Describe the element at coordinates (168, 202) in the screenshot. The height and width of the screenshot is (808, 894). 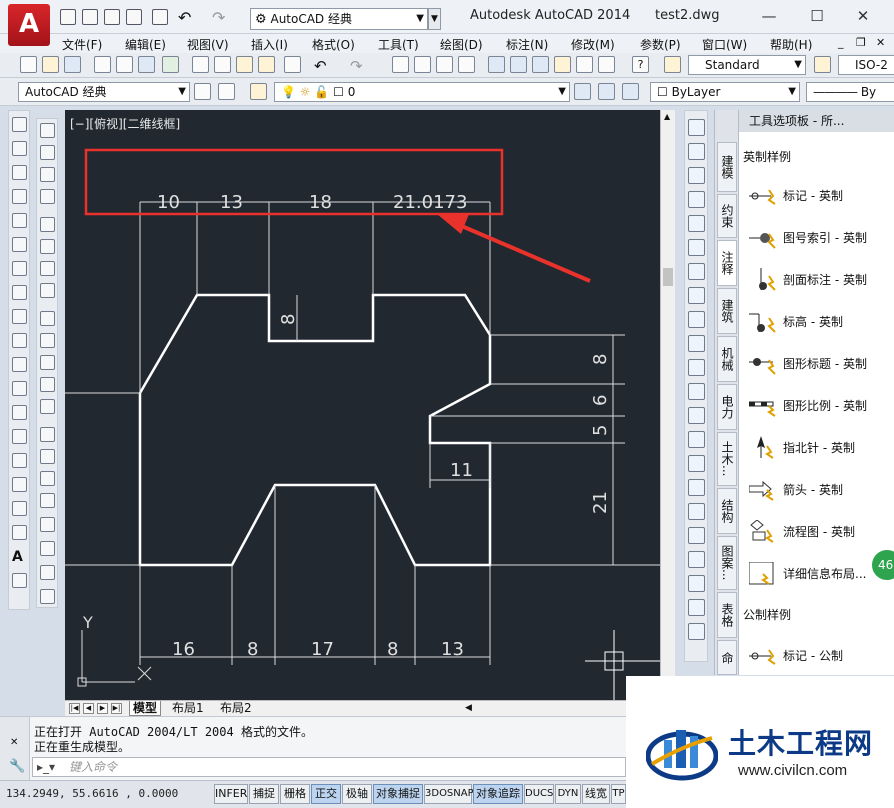
I see `dim-top-1: 10` at that location.